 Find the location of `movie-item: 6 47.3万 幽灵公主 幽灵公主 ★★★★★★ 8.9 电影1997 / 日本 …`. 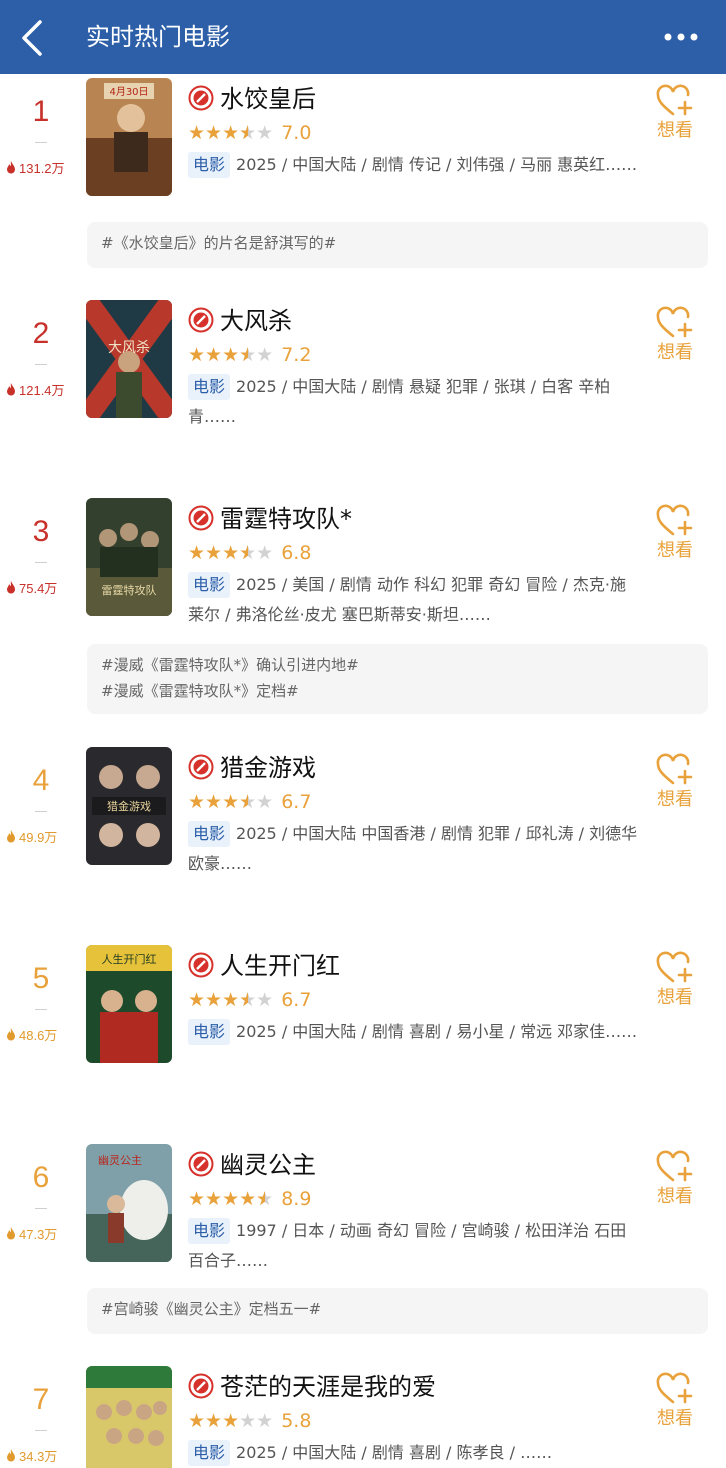

movie-item: 6 47.3万 幽灵公主 幽灵公主 ★★★★★★ 8.9 电影1997 / 日本 … is located at coordinates (363, 1214).